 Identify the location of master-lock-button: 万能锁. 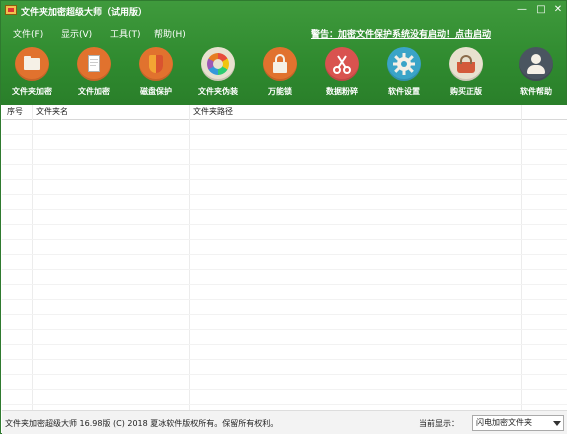
(280, 72).